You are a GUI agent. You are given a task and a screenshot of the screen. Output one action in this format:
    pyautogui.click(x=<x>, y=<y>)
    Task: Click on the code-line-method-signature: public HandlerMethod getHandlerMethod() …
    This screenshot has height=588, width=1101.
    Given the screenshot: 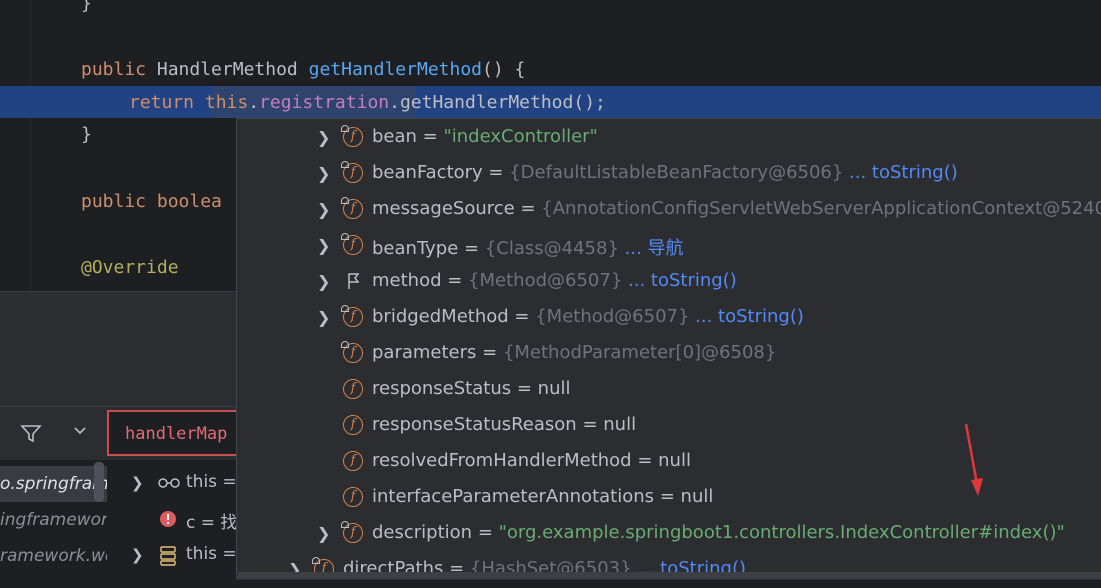 What is the action you would take?
    pyautogui.click(x=303, y=69)
    